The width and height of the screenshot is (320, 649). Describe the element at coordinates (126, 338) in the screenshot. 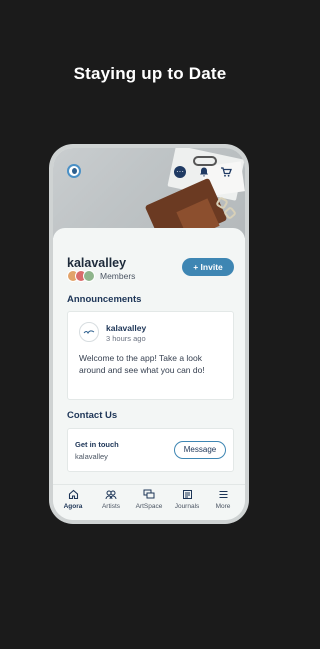

I see `post-timestamp: 3 hours ago` at that location.